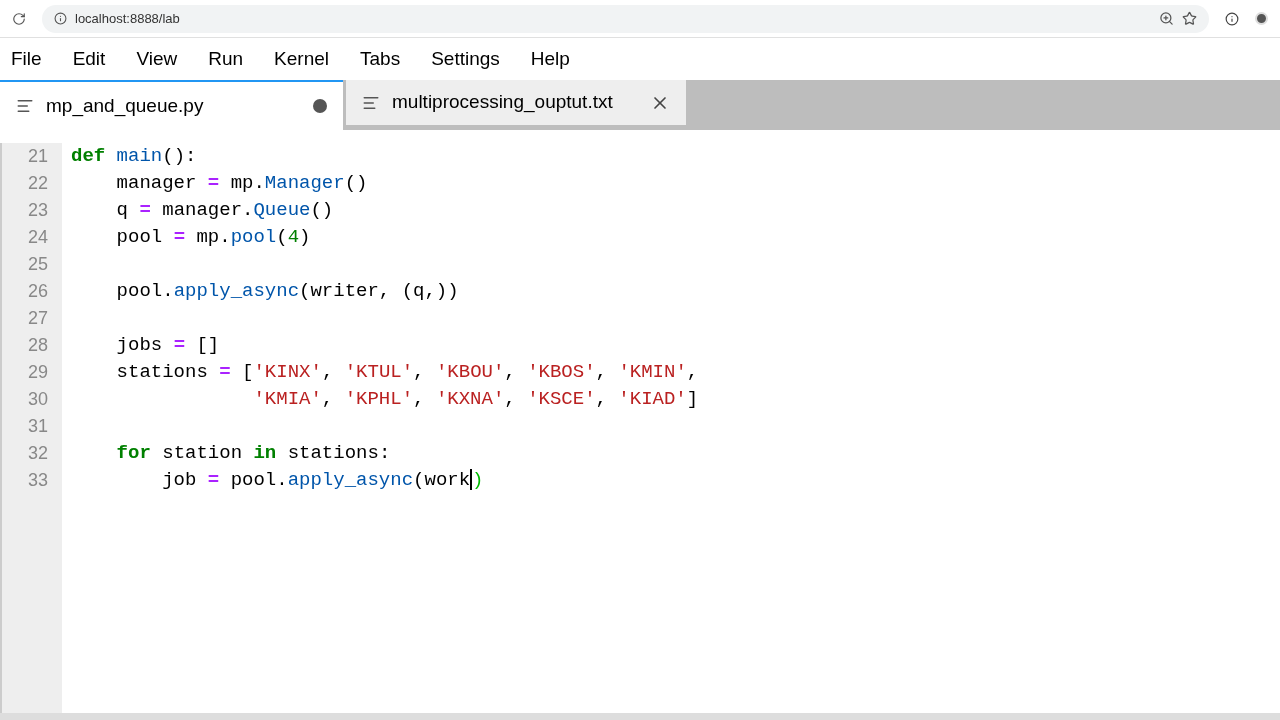  What do you see at coordinates (380, 59) in the screenshot?
I see `menu-item: Tabs` at bounding box center [380, 59].